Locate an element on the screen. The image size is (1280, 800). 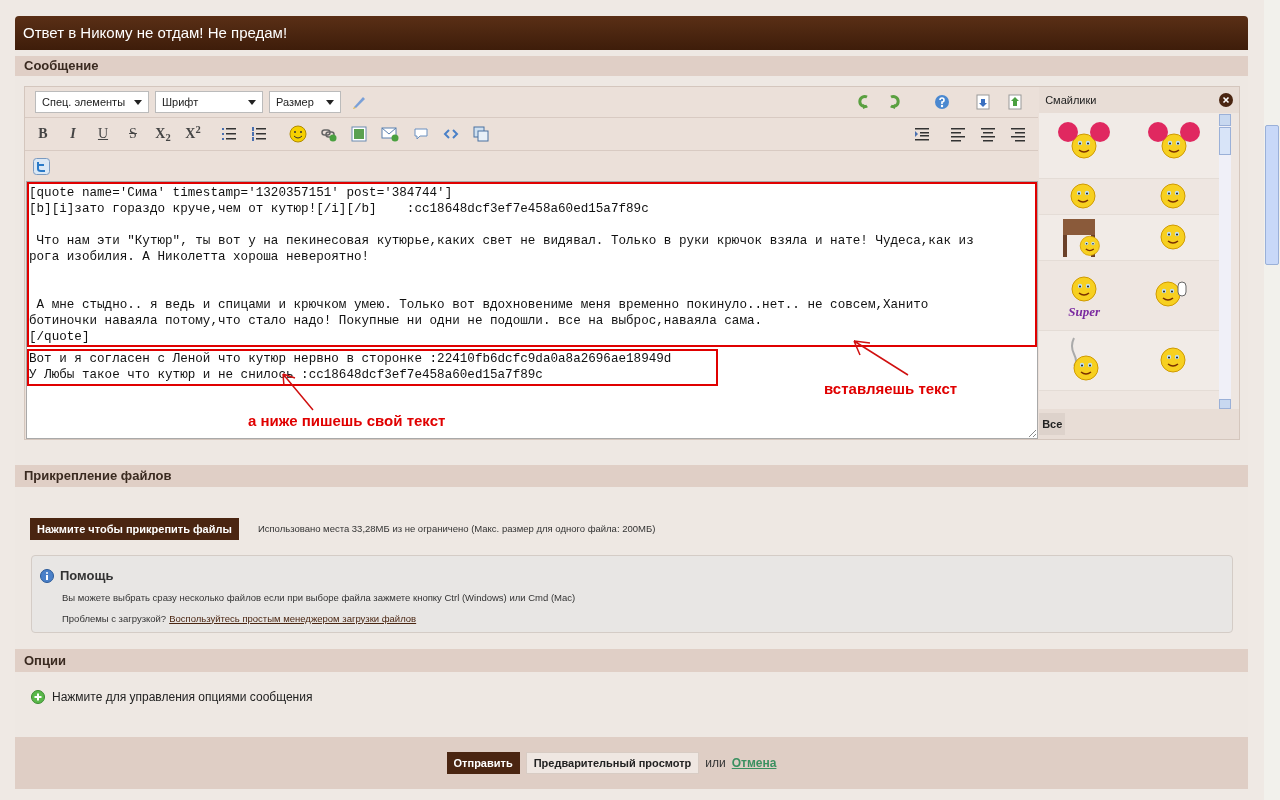
envelope-icon is located at coordinates (390, 134).